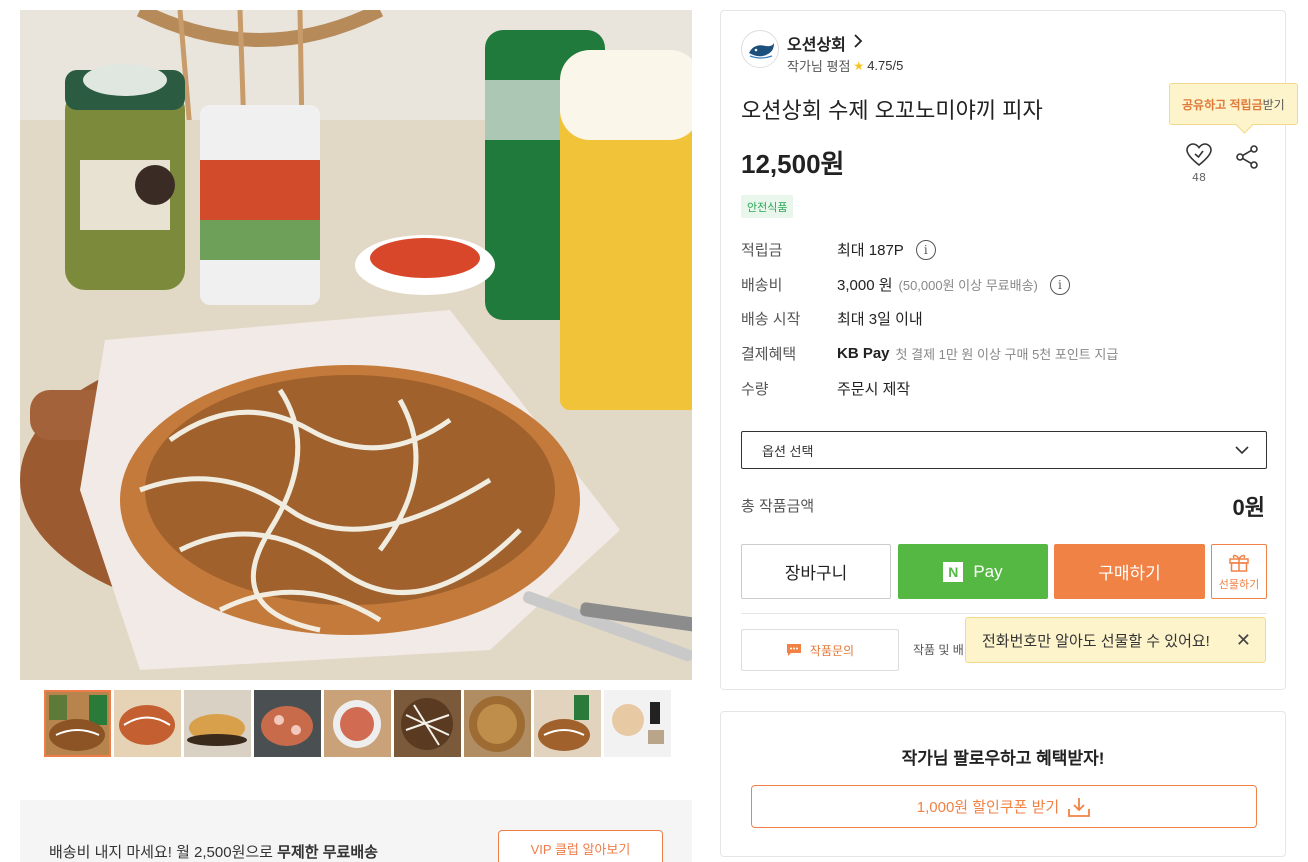  What do you see at coordinates (1222, 104) in the screenshot?
I see `share-tooltip-highlight: 공유하고 적립금` at bounding box center [1222, 104].